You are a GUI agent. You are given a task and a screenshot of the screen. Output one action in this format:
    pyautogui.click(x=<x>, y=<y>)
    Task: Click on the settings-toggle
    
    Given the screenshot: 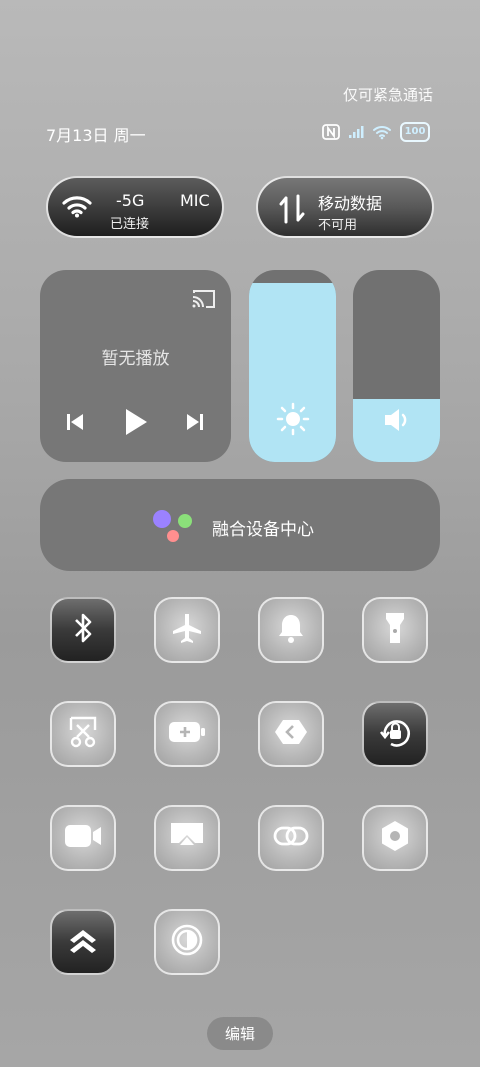 What is the action you would take?
    pyautogui.click(x=395, y=838)
    